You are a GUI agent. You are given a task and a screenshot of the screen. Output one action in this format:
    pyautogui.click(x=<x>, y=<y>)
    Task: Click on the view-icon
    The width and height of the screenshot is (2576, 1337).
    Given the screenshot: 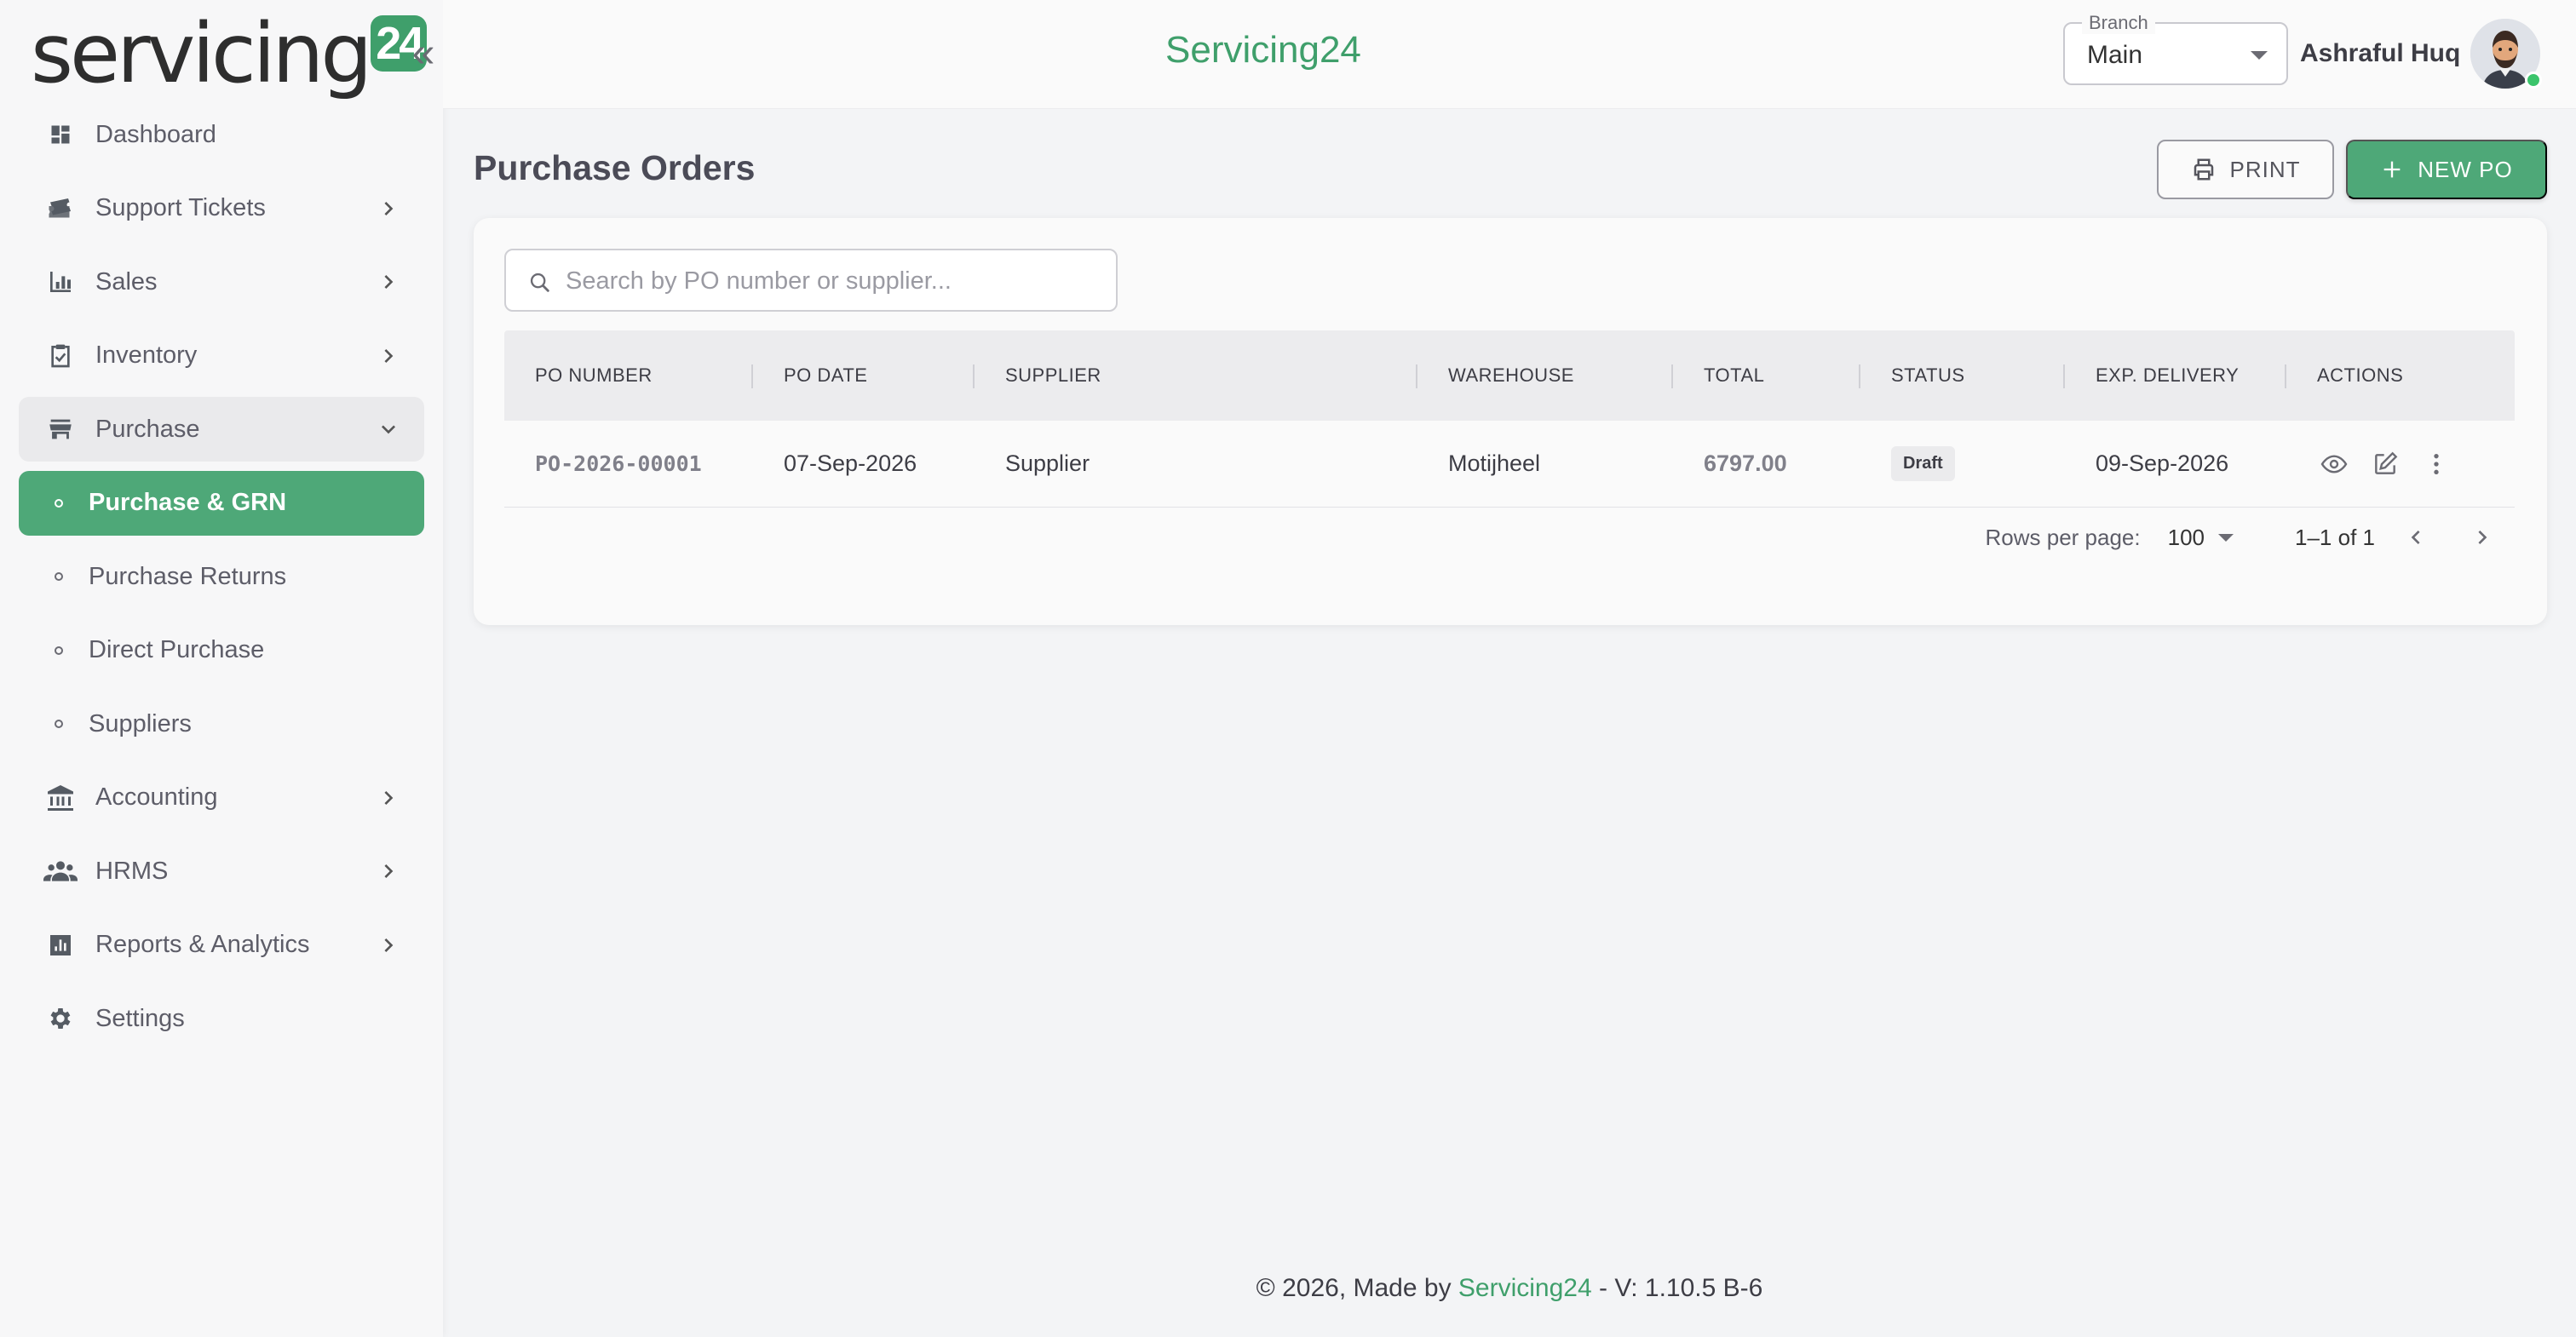 What is the action you would take?
    pyautogui.click(x=2334, y=464)
    